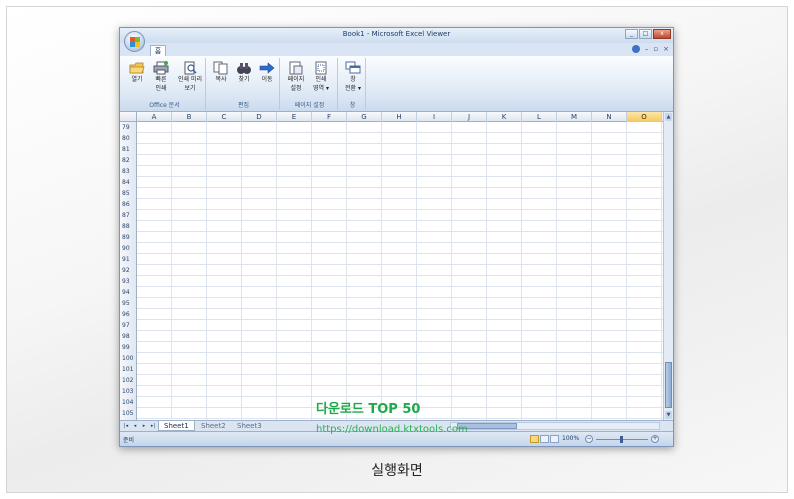  I want to click on row-header: 91, so click(128, 259).